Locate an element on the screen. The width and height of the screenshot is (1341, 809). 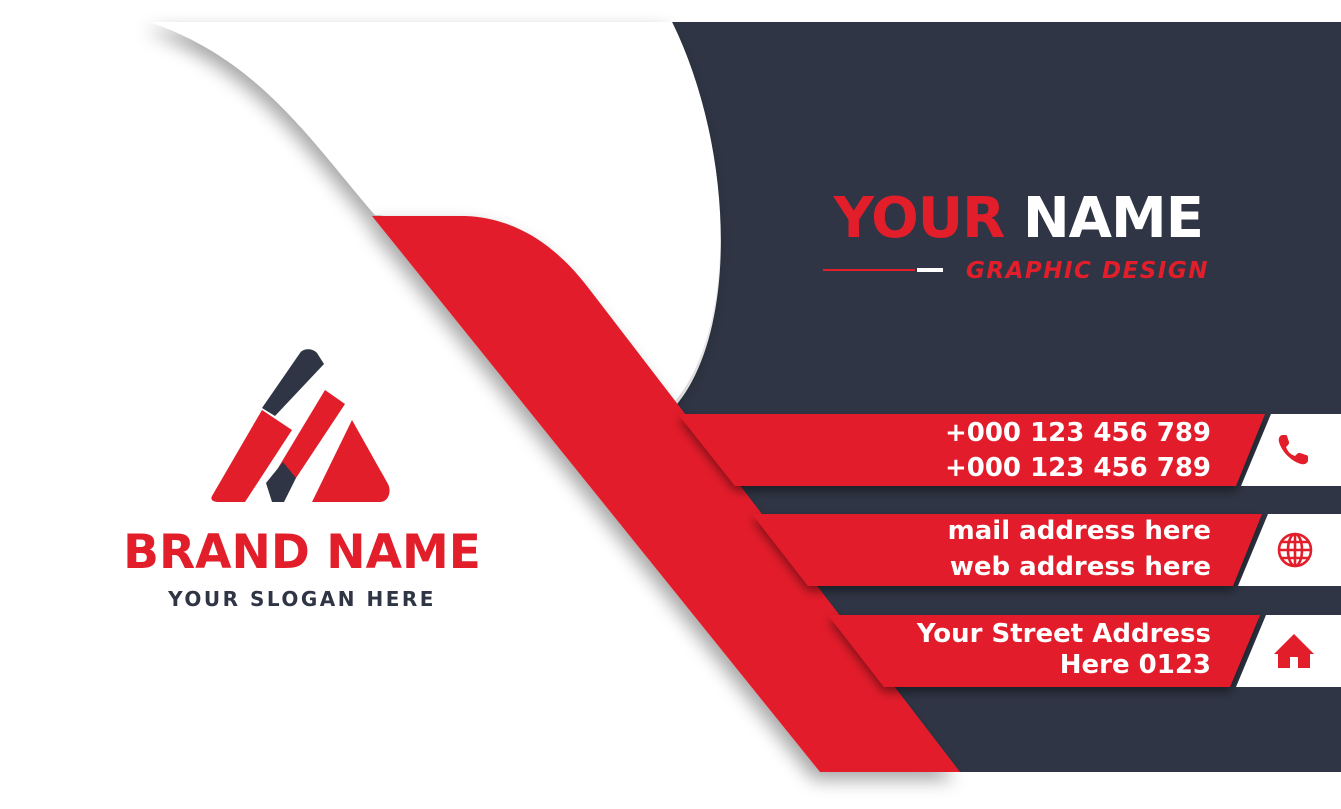
phone-number-1: +000 123 456 789 is located at coordinates (1078, 433).